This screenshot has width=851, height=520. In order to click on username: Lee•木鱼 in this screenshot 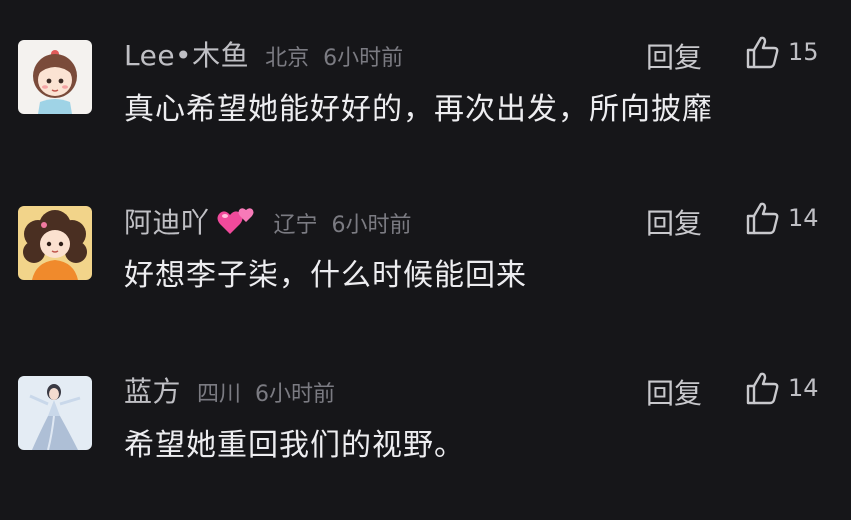, I will do `click(186, 54)`.